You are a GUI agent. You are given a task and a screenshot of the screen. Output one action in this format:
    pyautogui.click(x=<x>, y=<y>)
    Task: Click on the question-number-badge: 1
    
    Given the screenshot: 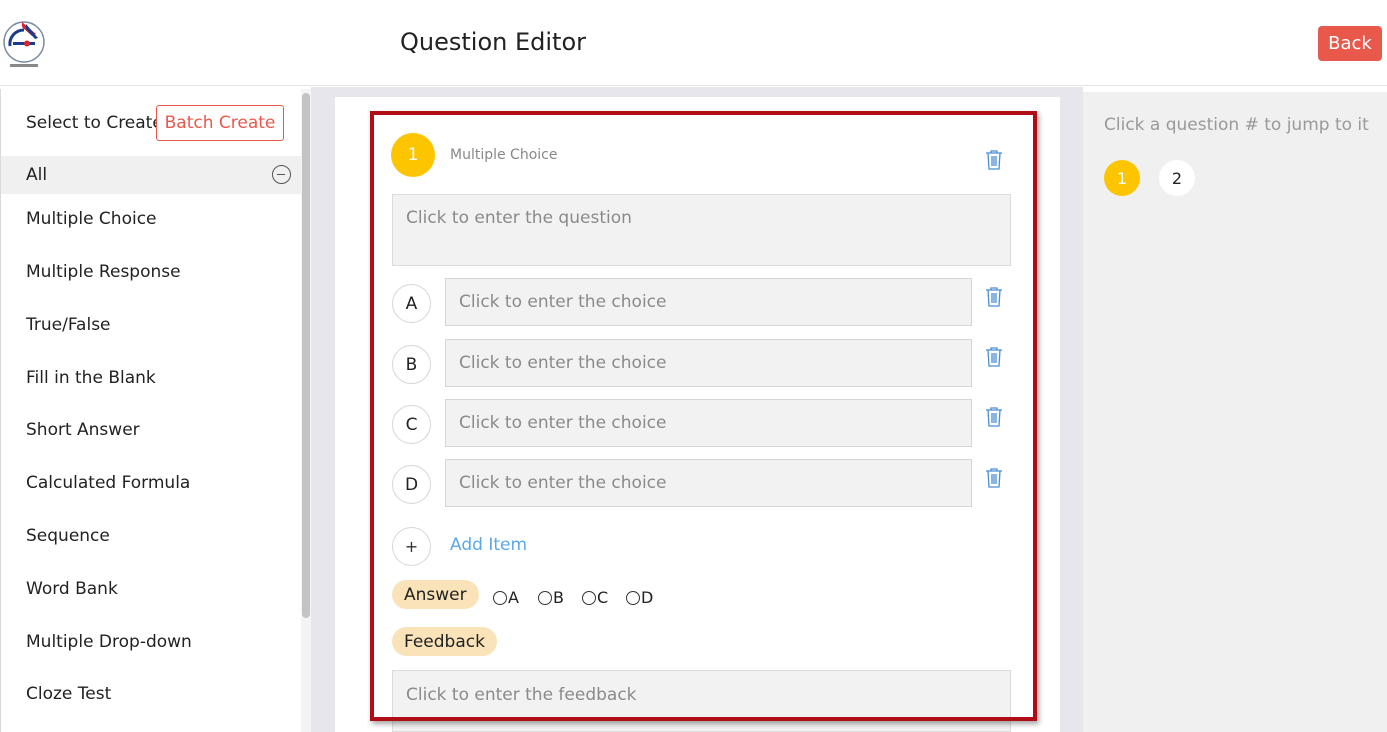 What is the action you would take?
    pyautogui.click(x=413, y=155)
    